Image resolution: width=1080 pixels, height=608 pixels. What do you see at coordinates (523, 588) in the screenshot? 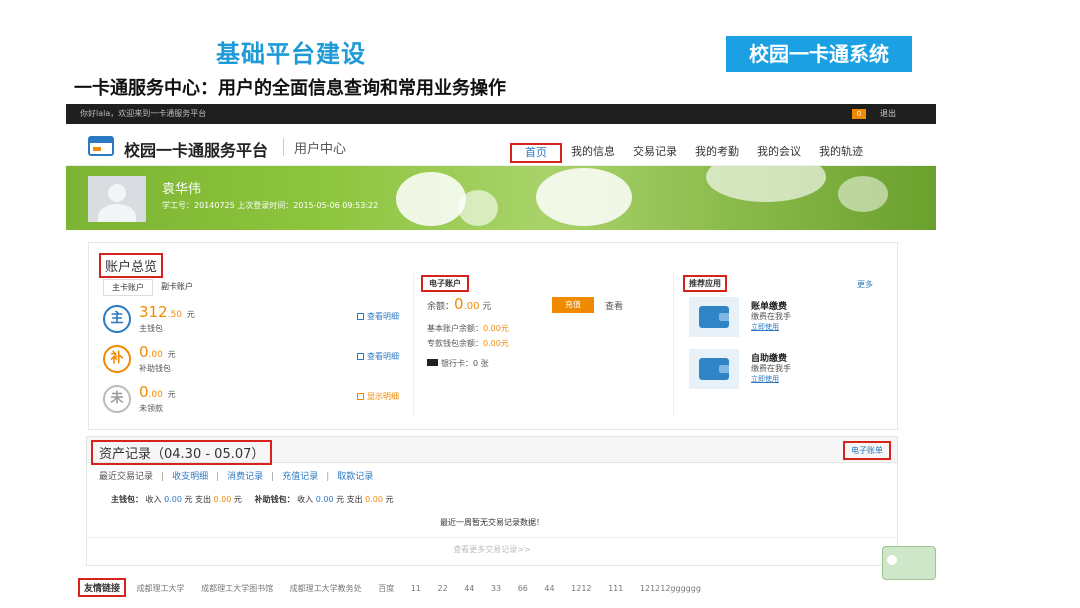
I see `footer-link: 66` at bounding box center [523, 588].